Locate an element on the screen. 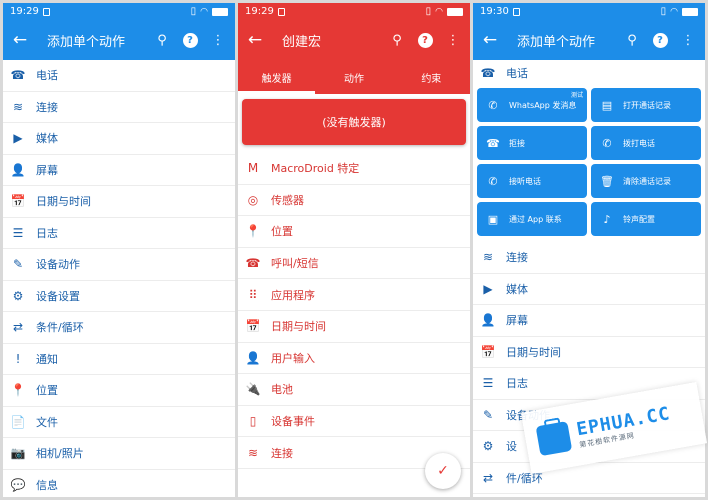 Image resolution: width=708 pixels, height=500 pixels. list-item: 📷 相机/照片 is located at coordinates (119, 454).